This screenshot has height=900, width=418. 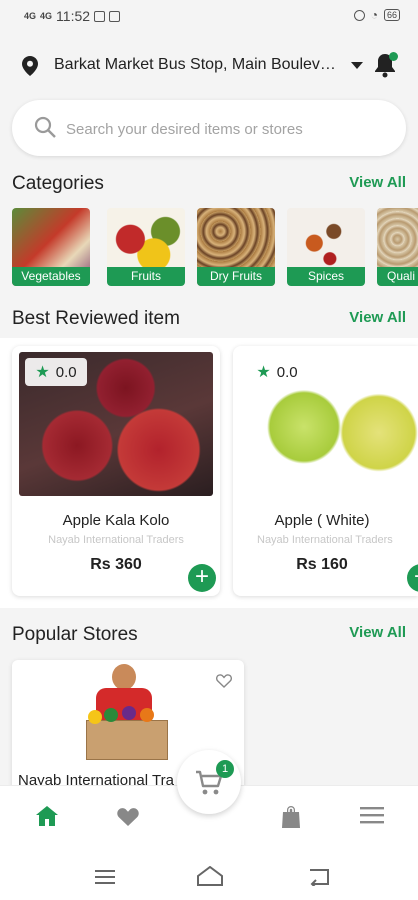 I want to click on signal-icon-2: 4G, so click(x=46, y=16).